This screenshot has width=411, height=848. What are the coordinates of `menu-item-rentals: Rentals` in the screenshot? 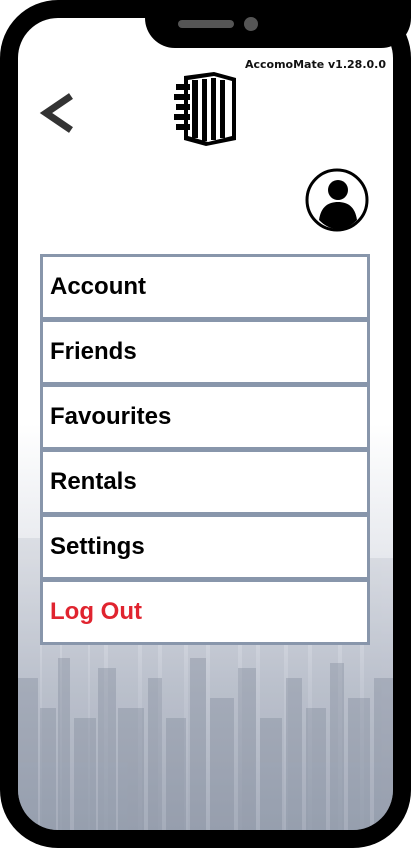 It's located at (205, 482).